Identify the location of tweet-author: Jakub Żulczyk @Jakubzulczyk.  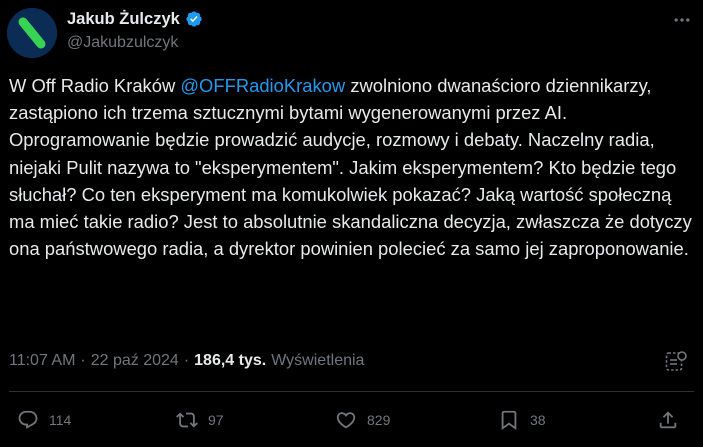
(135, 30).